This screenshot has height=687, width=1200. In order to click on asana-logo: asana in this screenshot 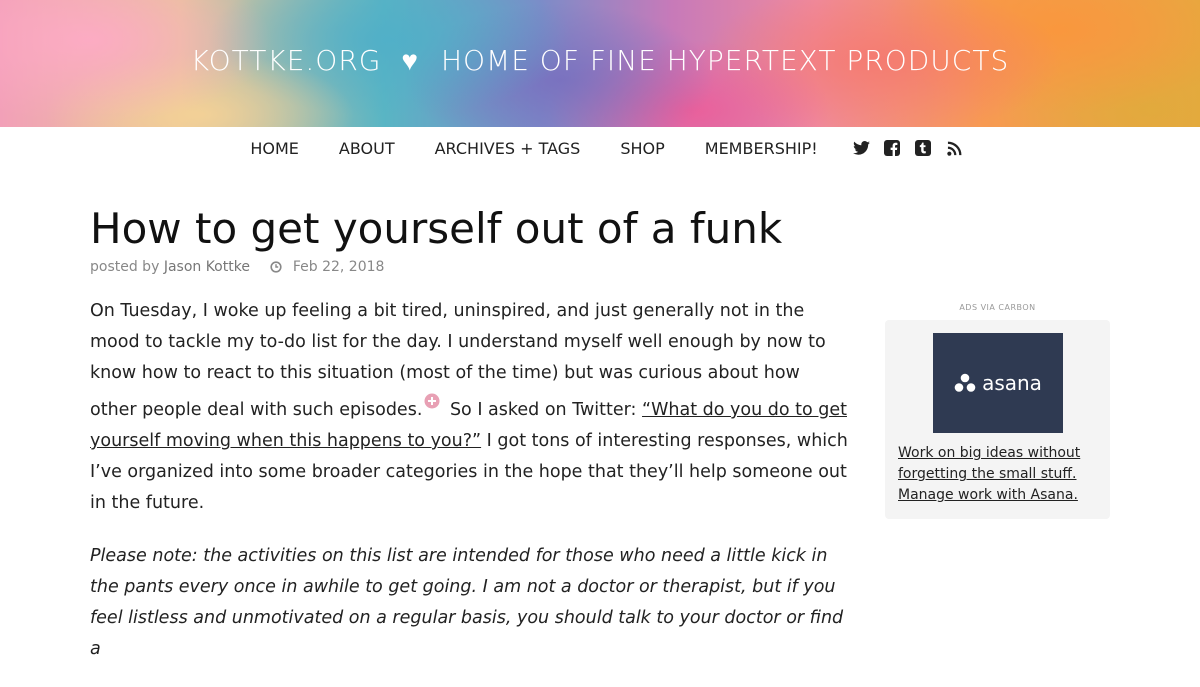, I will do `click(998, 383)`.